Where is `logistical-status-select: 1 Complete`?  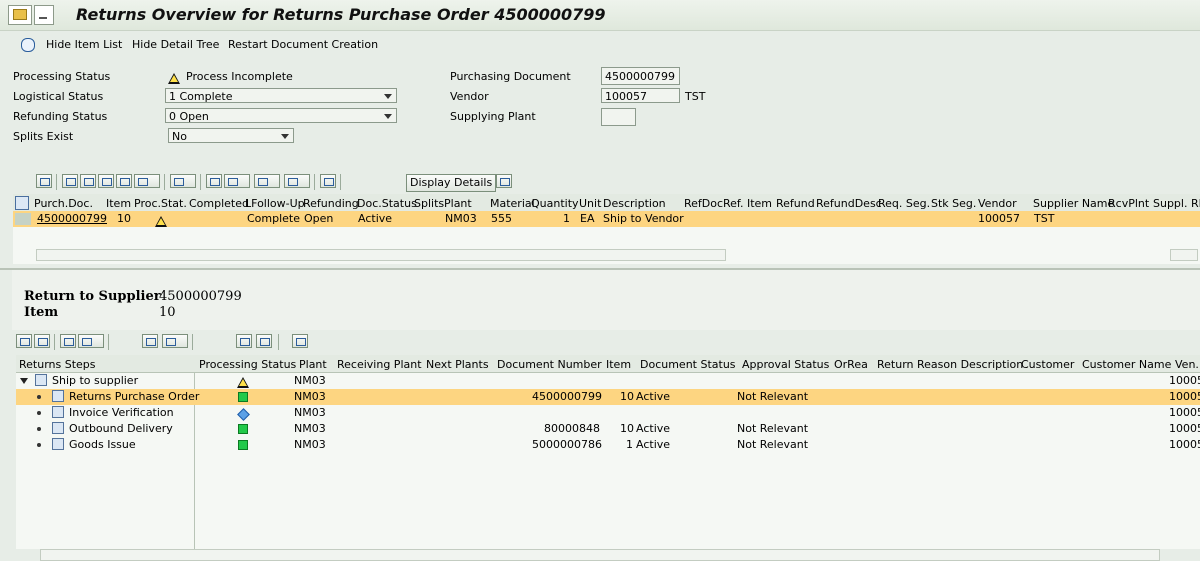 logistical-status-select: 1 Complete is located at coordinates (281, 95).